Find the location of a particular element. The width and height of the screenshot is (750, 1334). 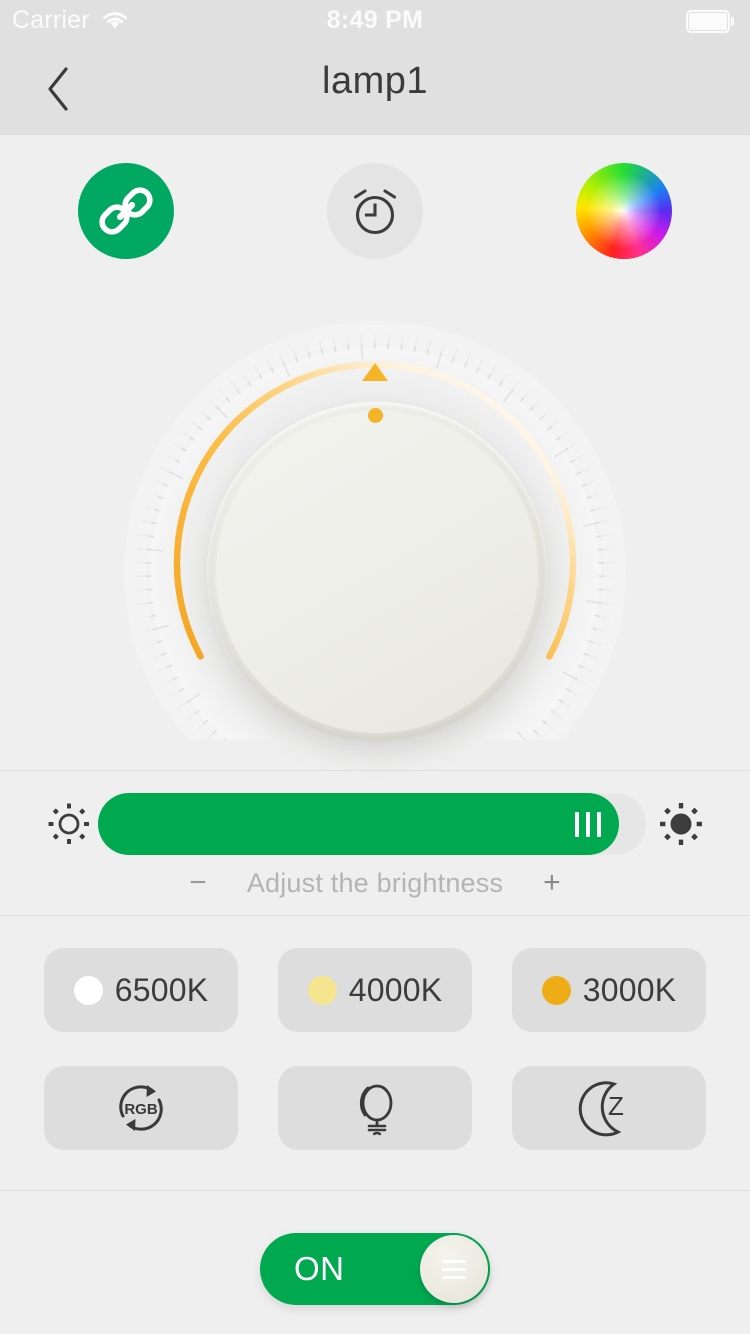

power-toggle-knob is located at coordinates (454, 1269).